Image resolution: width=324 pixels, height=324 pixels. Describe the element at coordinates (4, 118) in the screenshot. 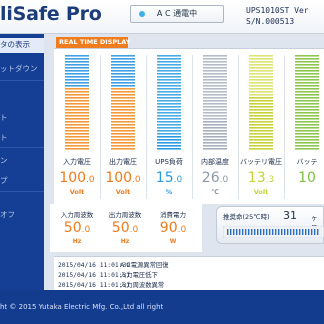

I see `sidebar-item-3: ト` at that location.